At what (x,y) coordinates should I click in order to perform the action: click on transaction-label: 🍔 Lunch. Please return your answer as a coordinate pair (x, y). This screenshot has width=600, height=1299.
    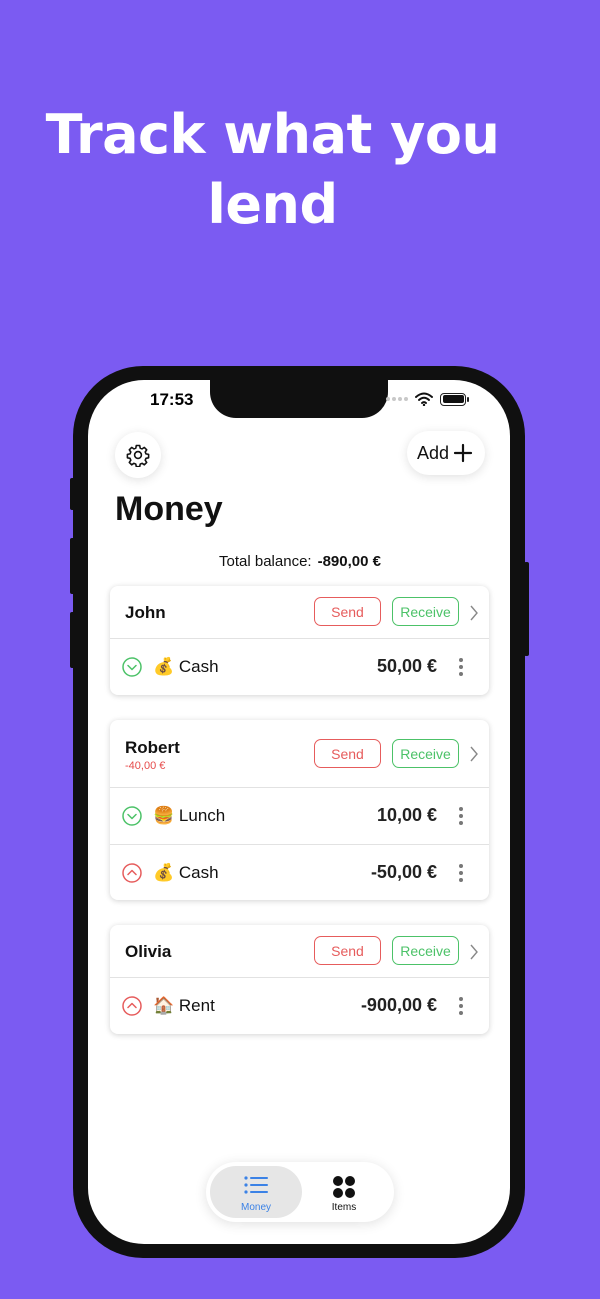
    Looking at the image, I should click on (189, 816).